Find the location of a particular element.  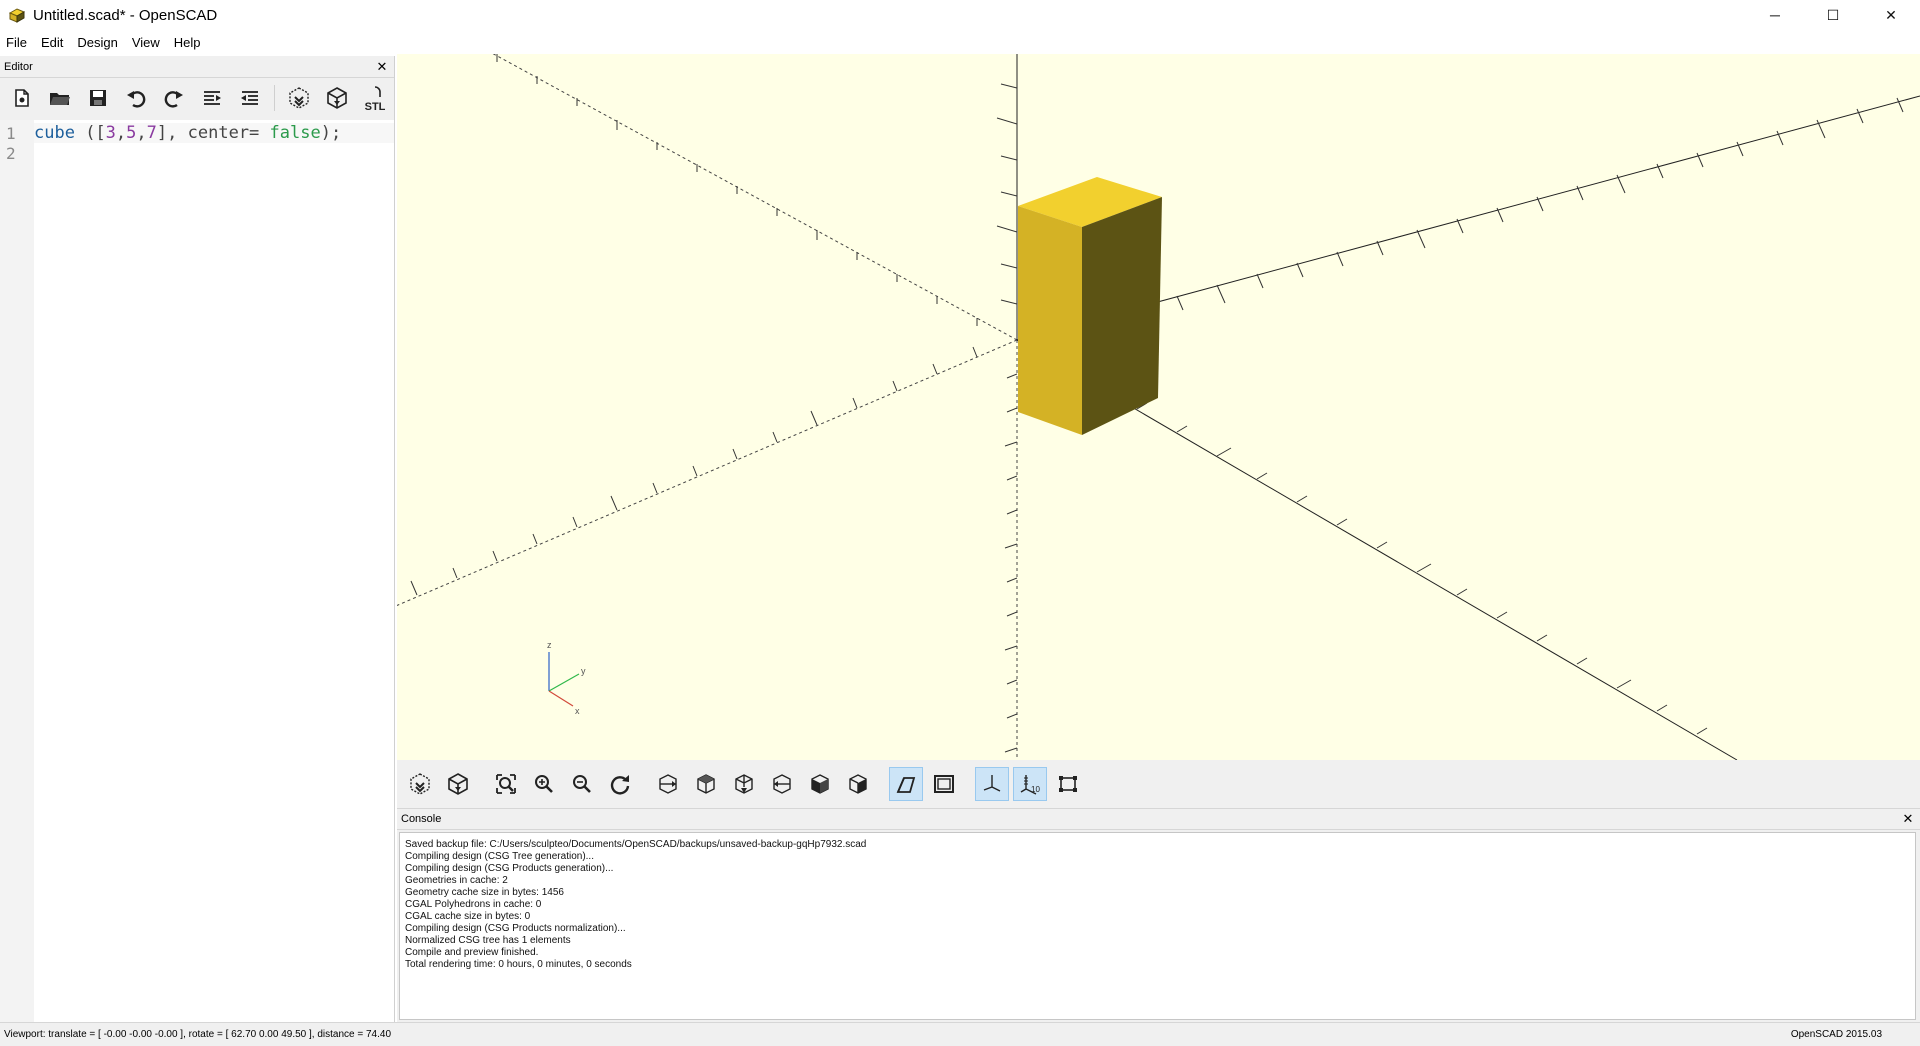

new-file-icon is located at coordinates (22, 98).